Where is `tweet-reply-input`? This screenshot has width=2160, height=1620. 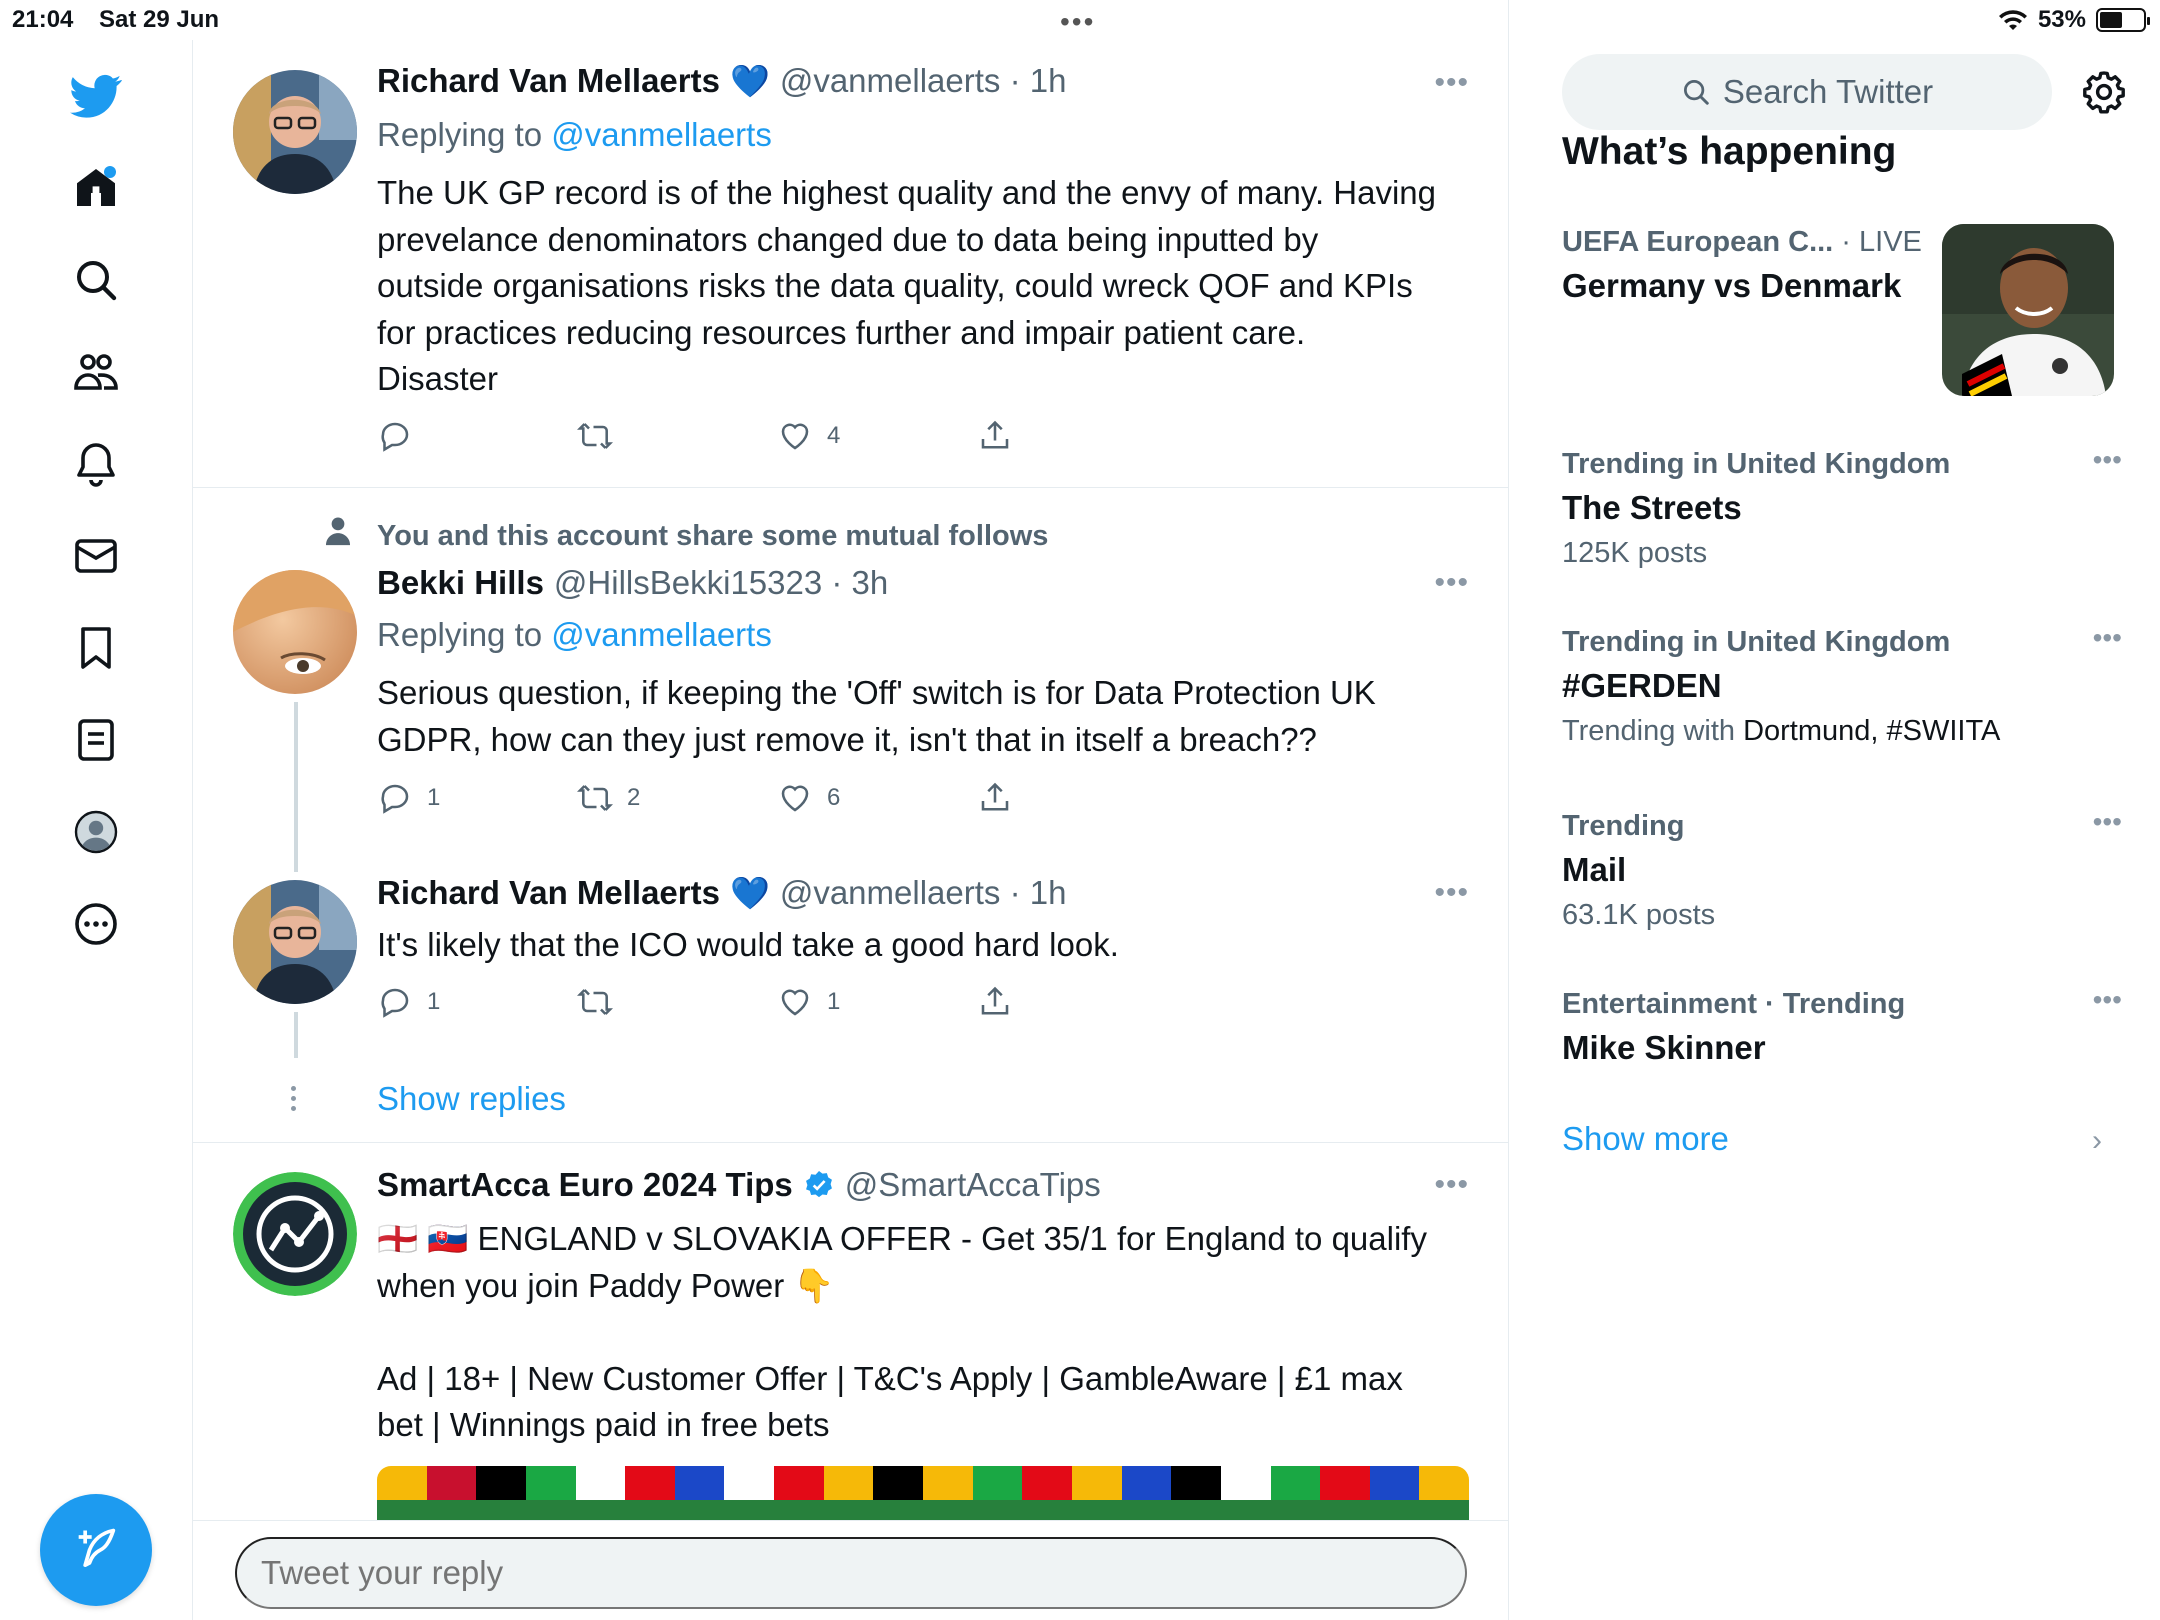
tweet-reply-input is located at coordinates (851, 1573).